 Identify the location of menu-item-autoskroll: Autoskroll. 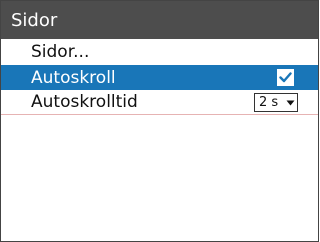
(159, 77).